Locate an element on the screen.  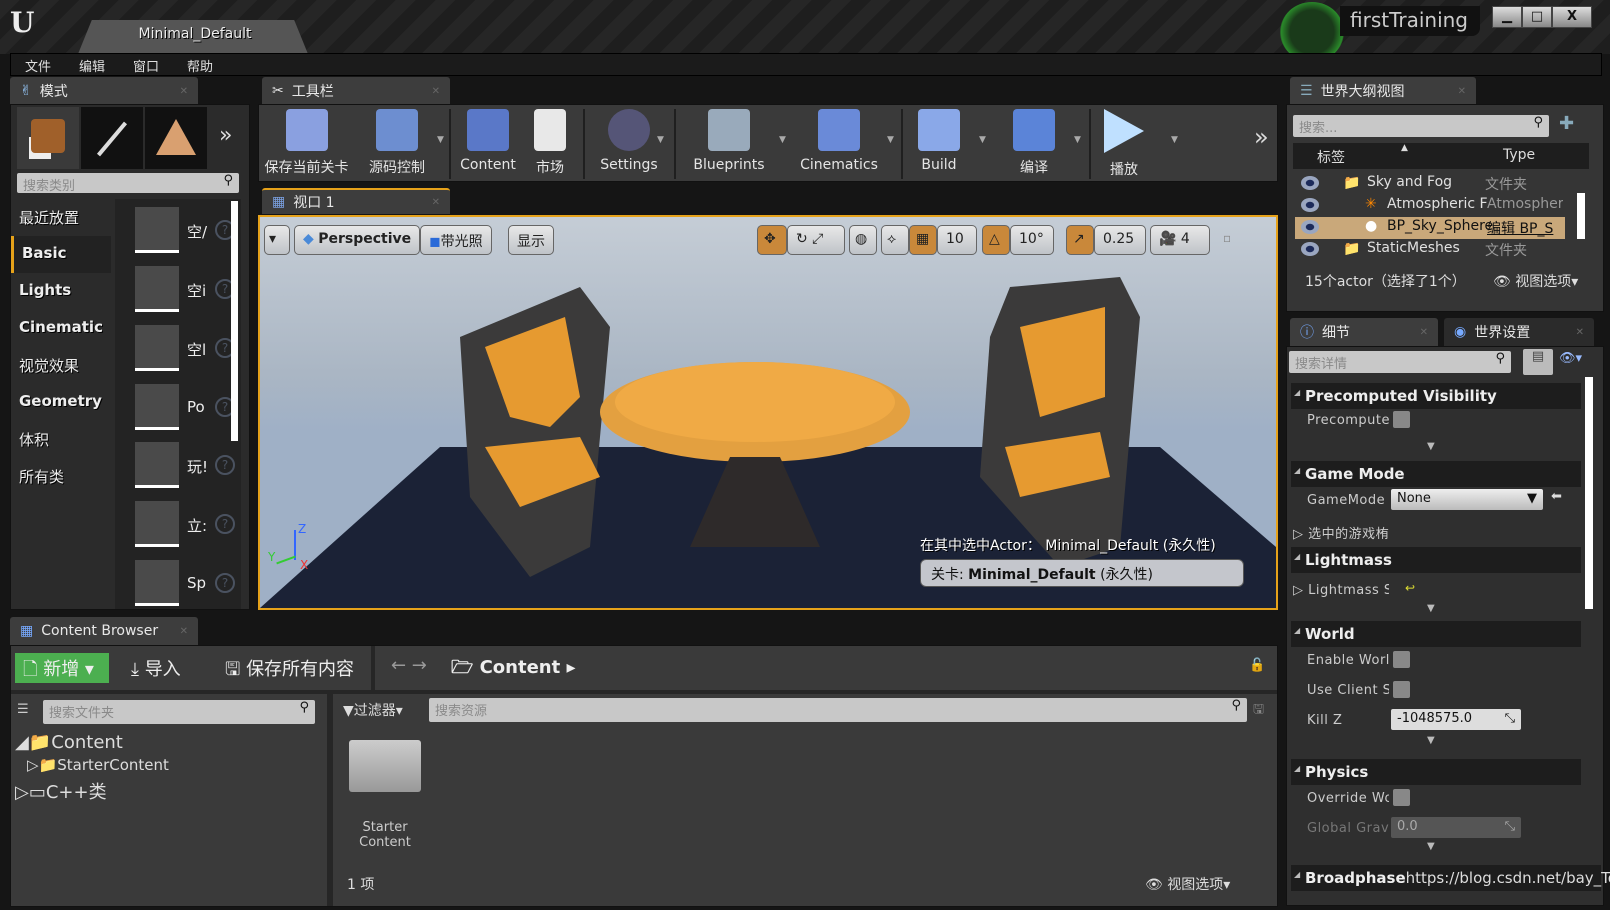
content-button: Content is located at coordinates (488, 144).